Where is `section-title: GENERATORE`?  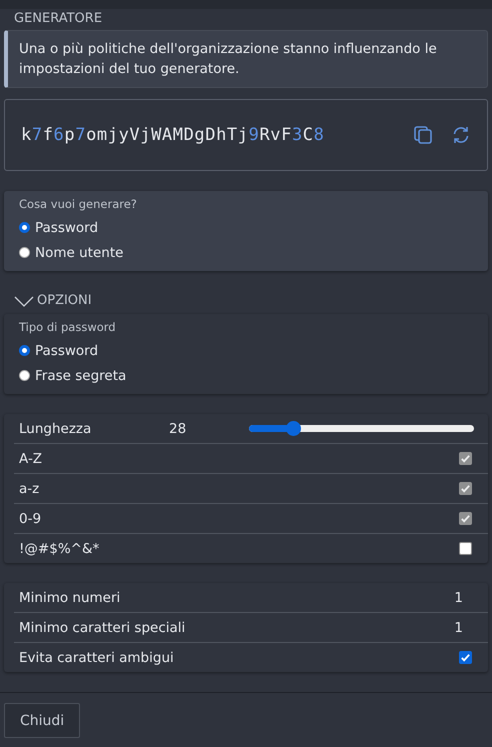 section-title: GENERATORE is located at coordinates (58, 19).